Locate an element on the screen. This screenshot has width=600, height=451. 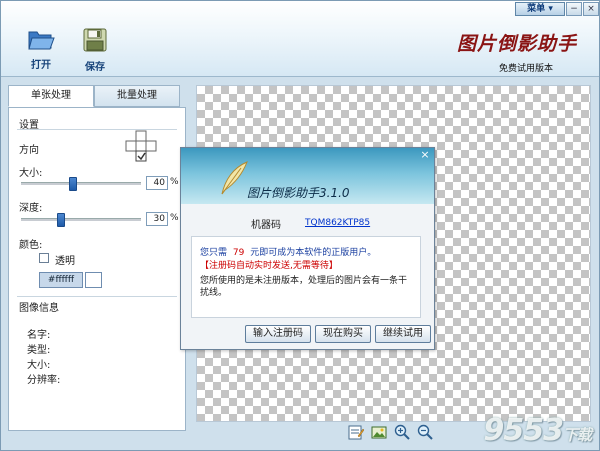
depth-slider-track is located at coordinates (81, 219).